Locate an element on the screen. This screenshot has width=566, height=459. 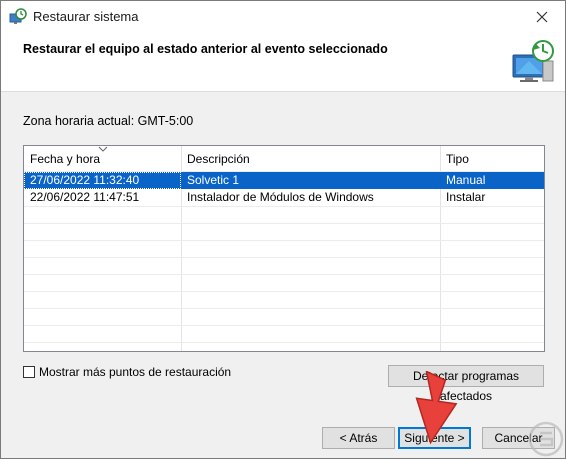
system-restore-small-icon is located at coordinates (18, 16).